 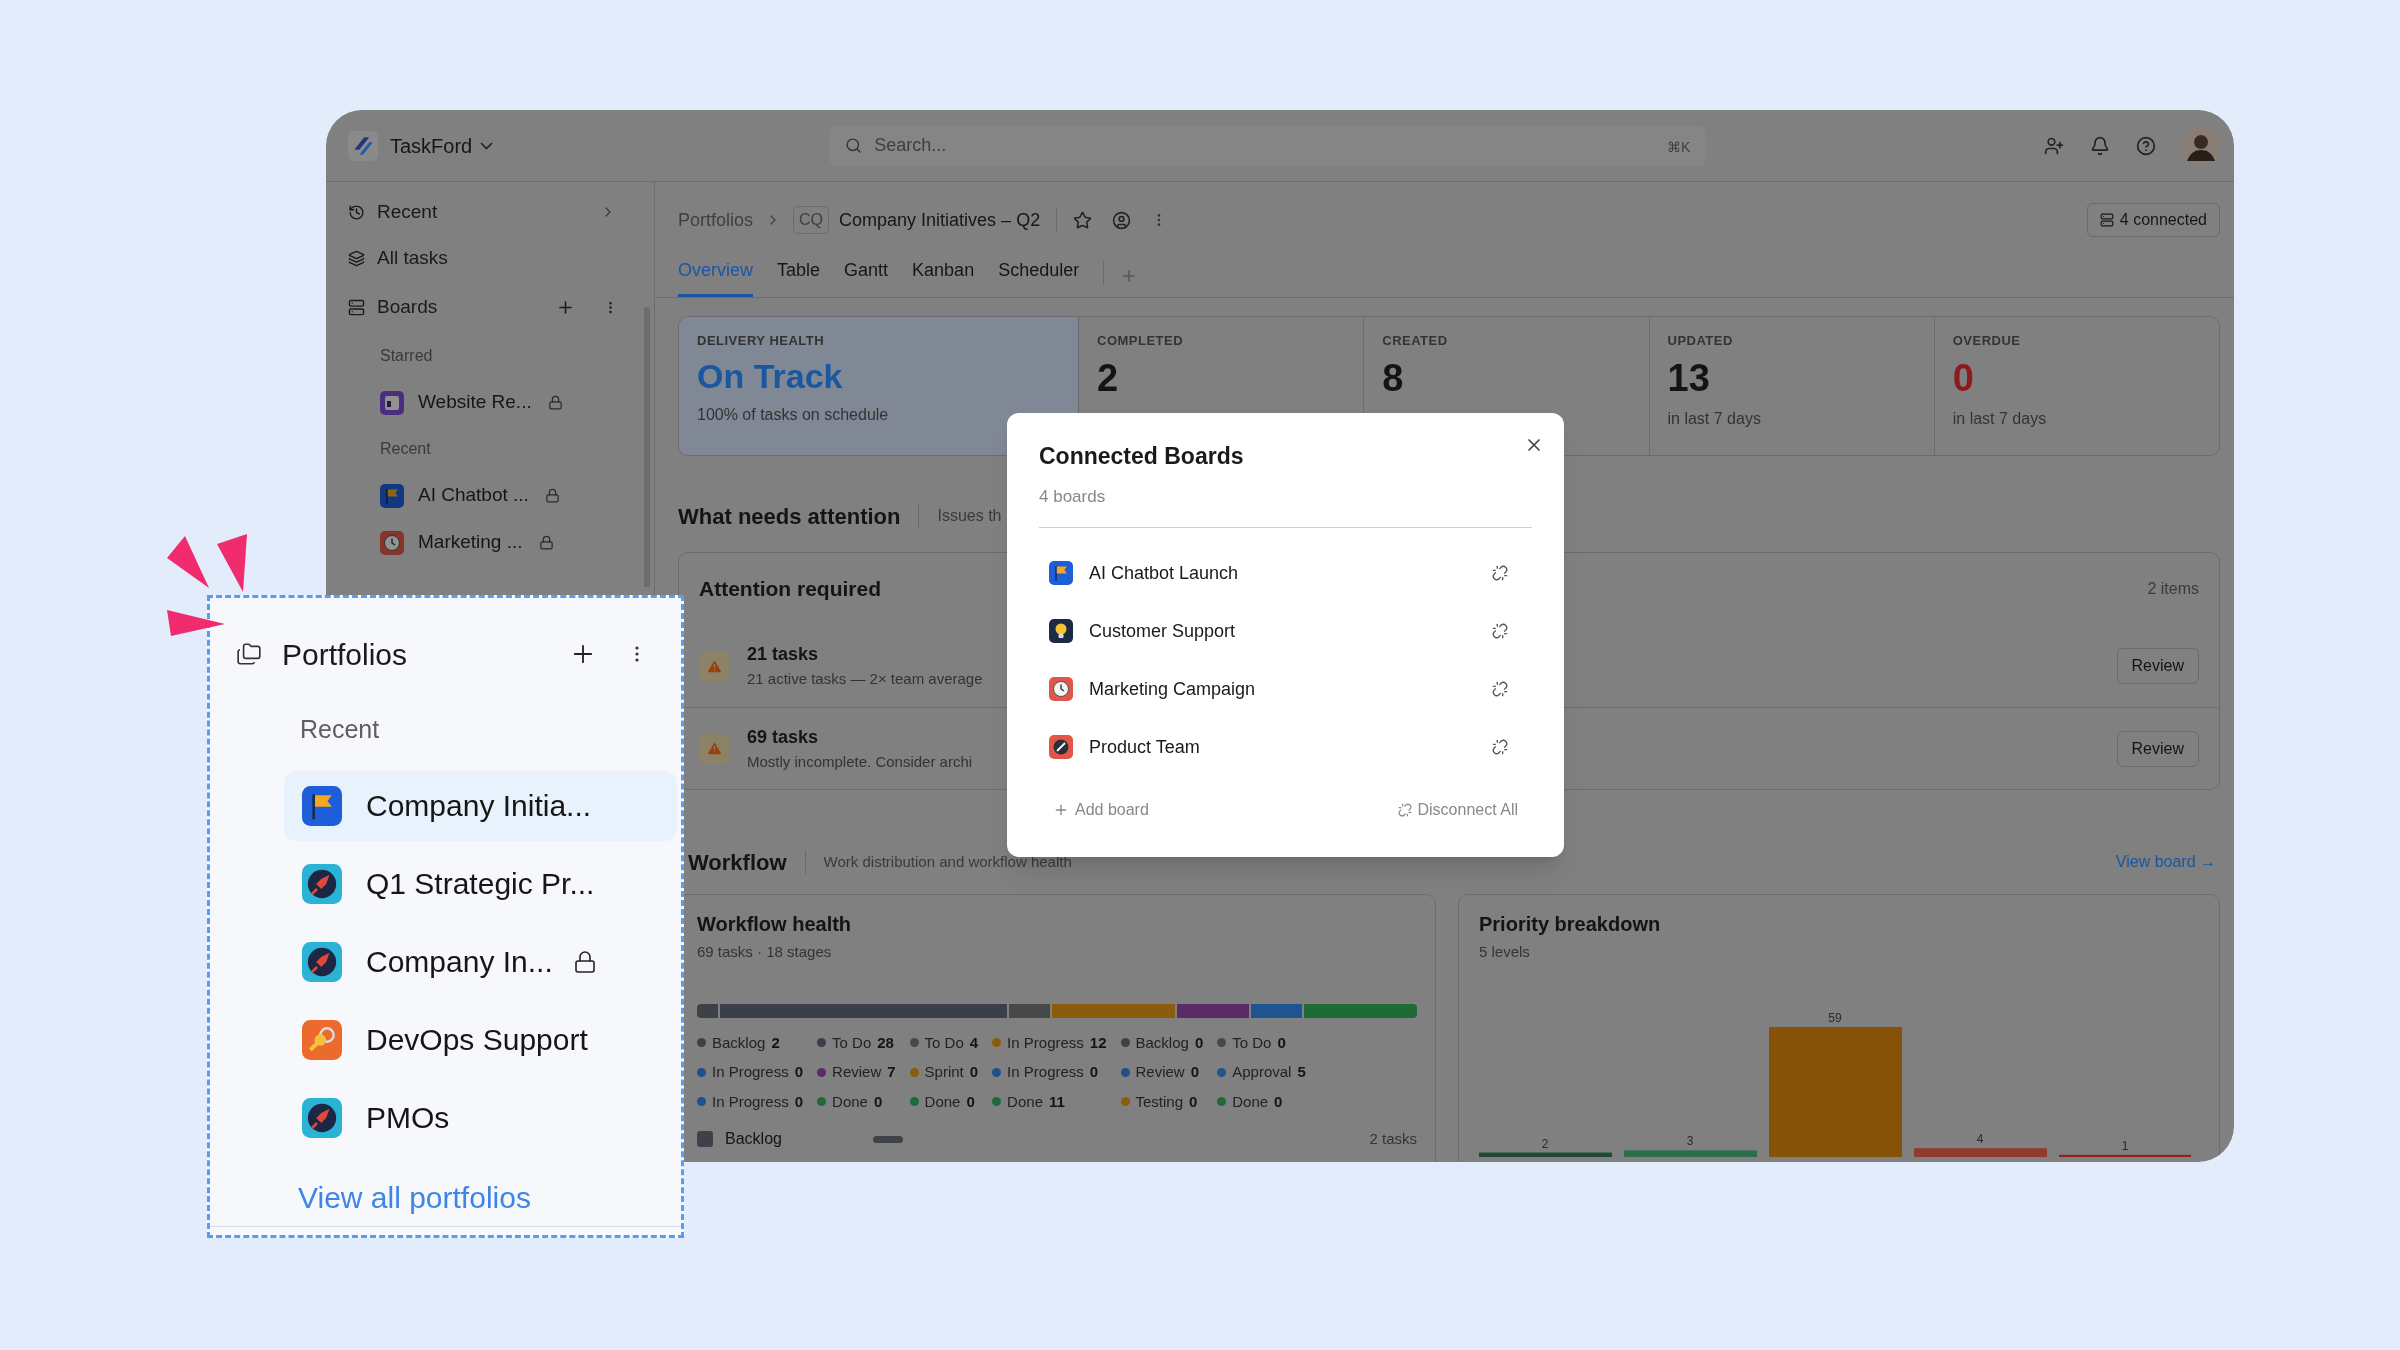 What do you see at coordinates (322, 1039) in the screenshot?
I see `key-icon` at bounding box center [322, 1039].